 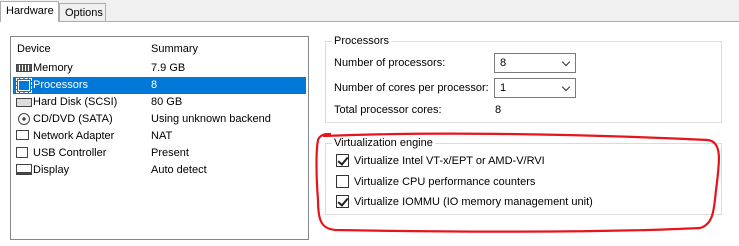 I want to click on device-row-network-adapter: Network Adapter NAT, so click(x=159, y=136).